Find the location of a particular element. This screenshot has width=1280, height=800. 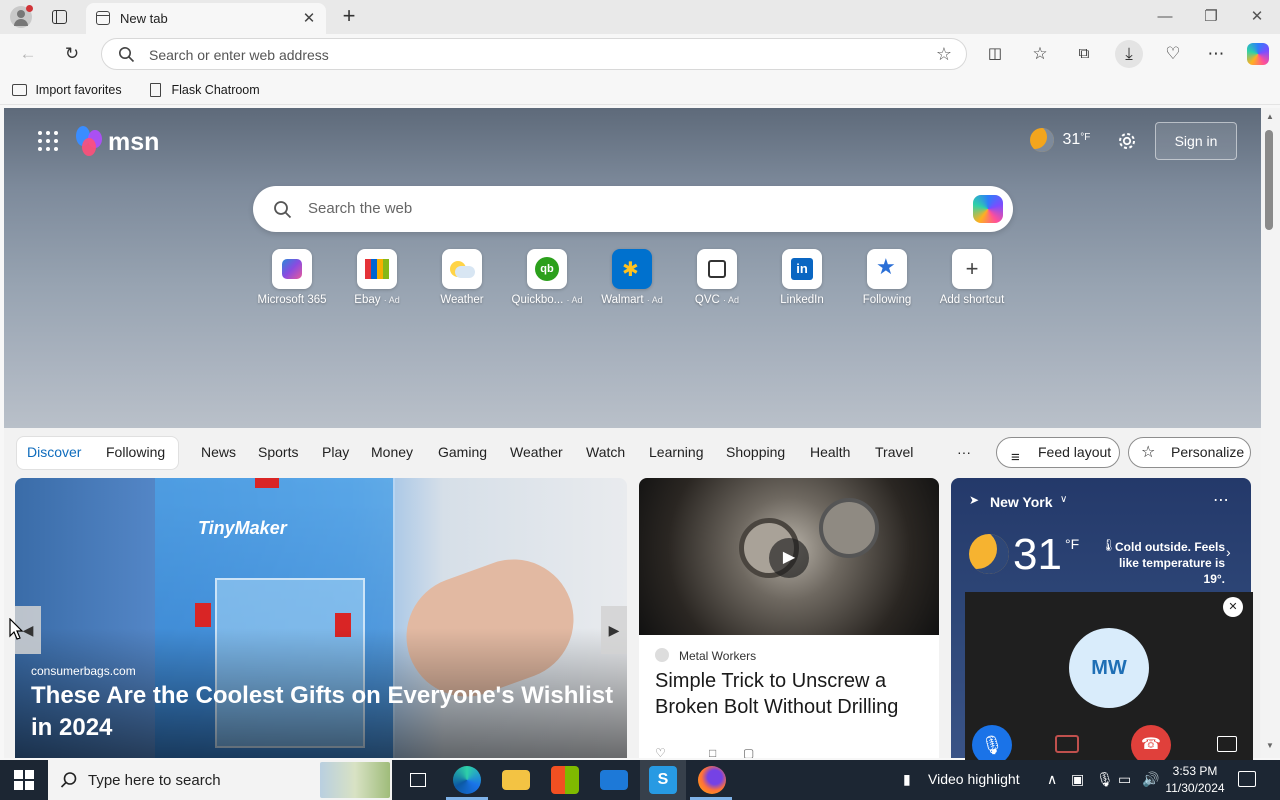

article-source: consumerbags.com is located at coordinates (83, 671).